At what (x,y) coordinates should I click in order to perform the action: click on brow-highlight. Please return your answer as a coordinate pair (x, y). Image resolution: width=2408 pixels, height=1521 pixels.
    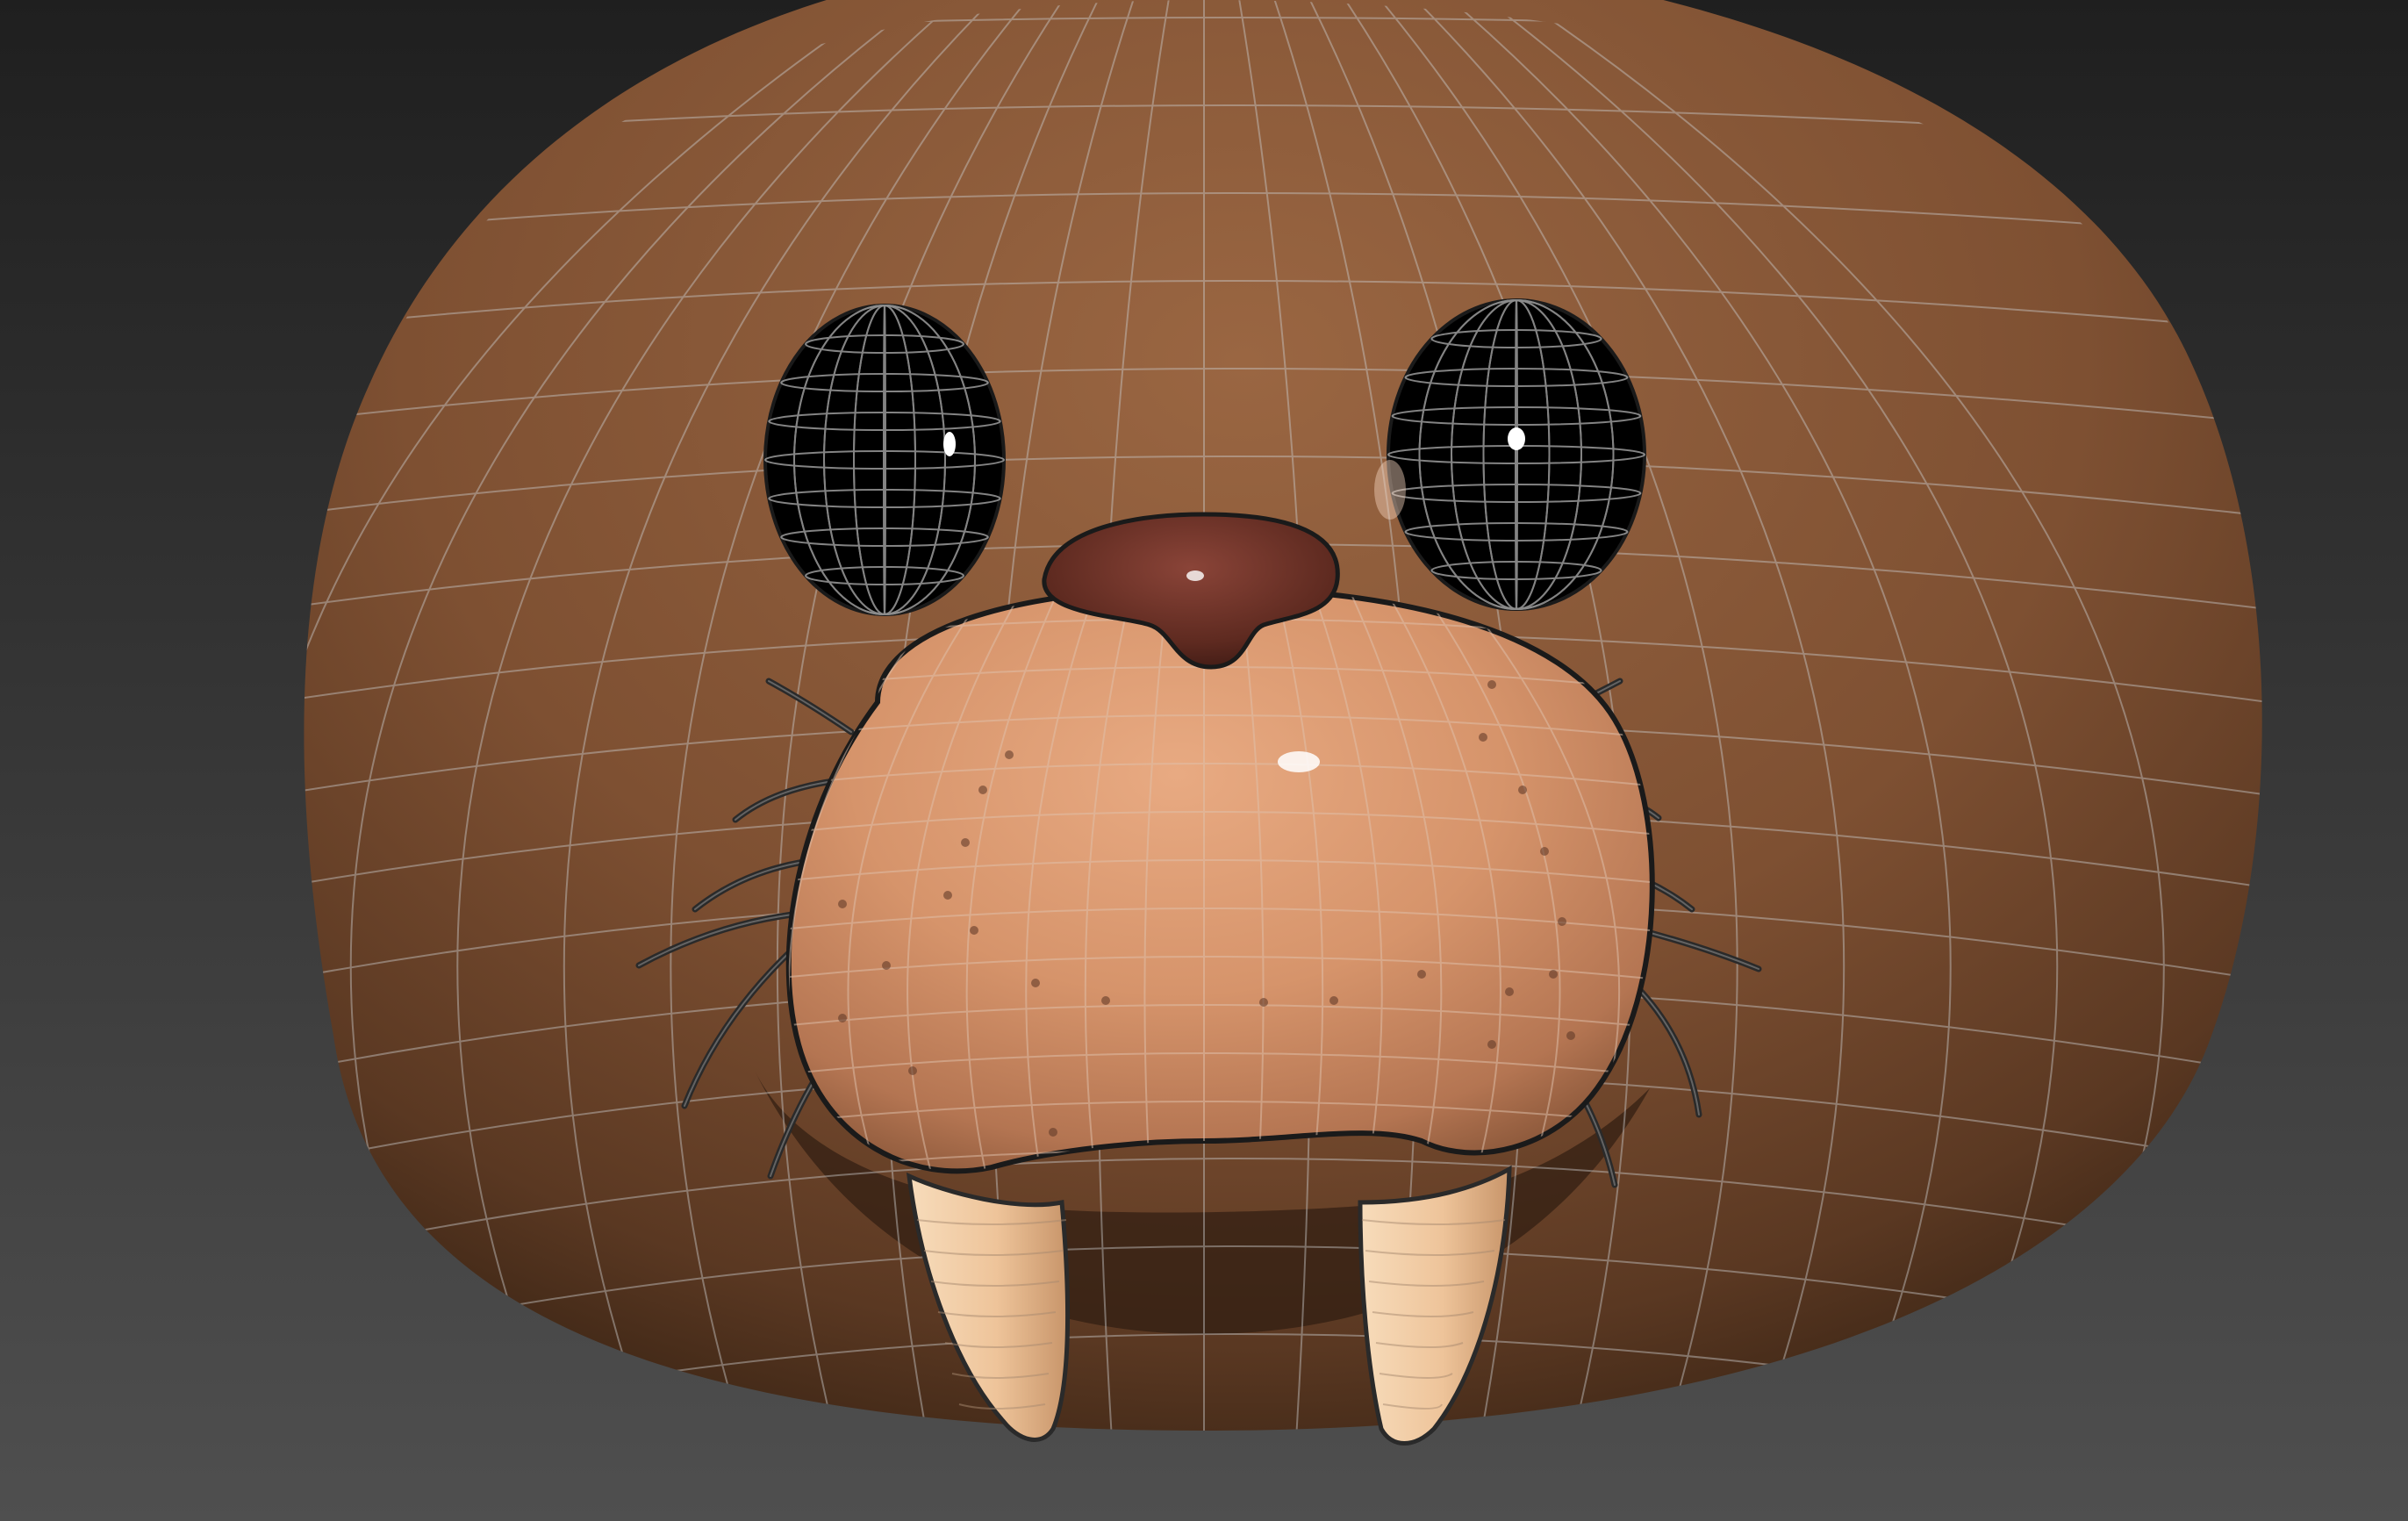
    Looking at the image, I should click on (1390, 490).